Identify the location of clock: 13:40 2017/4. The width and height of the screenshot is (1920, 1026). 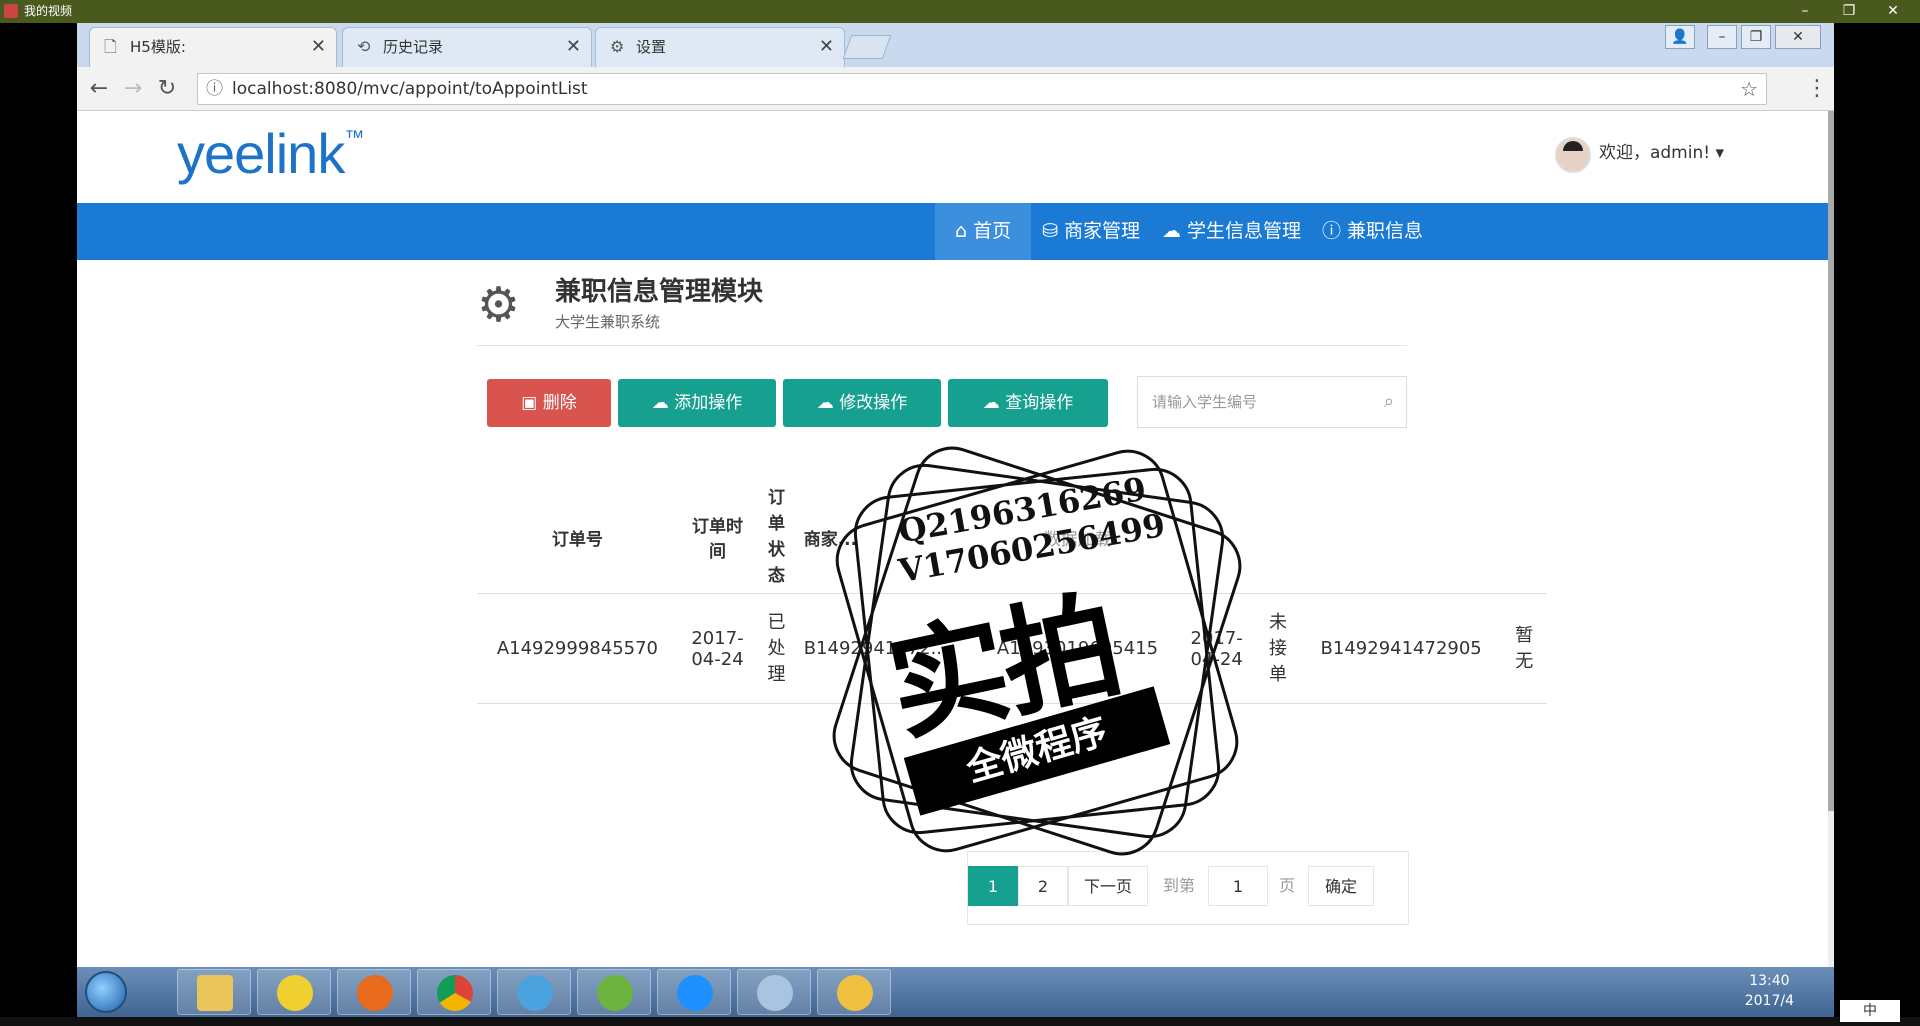
(1769, 991).